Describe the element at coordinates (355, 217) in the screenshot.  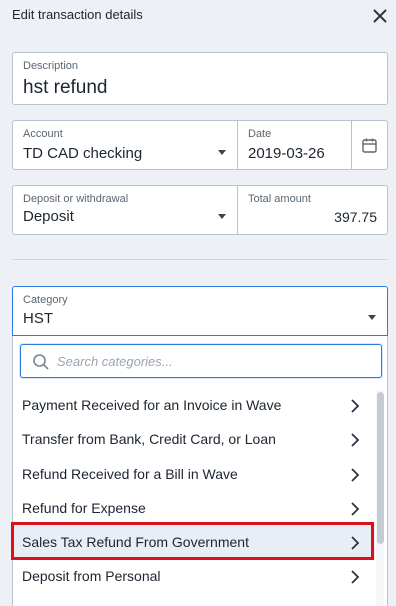
I see `amount-value: 397.75` at that location.